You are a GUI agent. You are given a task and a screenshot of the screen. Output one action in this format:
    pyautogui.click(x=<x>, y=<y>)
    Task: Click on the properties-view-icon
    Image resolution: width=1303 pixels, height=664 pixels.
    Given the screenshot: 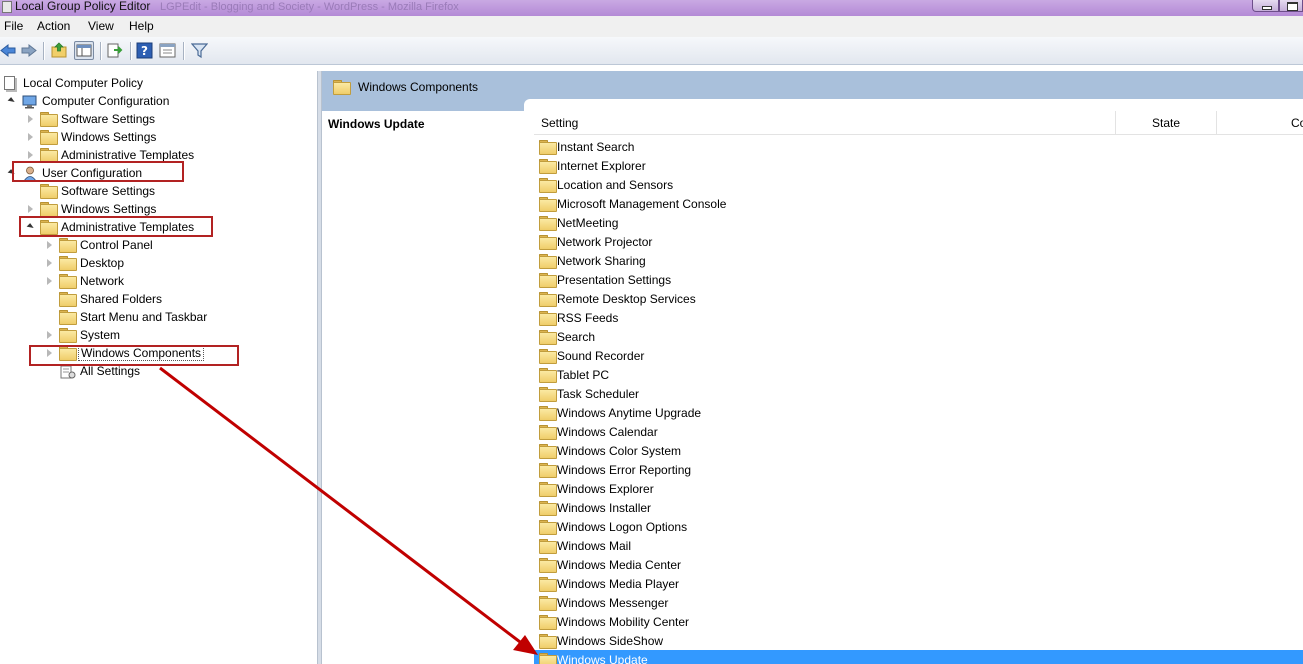 What is the action you would take?
    pyautogui.click(x=167, y=50)
    